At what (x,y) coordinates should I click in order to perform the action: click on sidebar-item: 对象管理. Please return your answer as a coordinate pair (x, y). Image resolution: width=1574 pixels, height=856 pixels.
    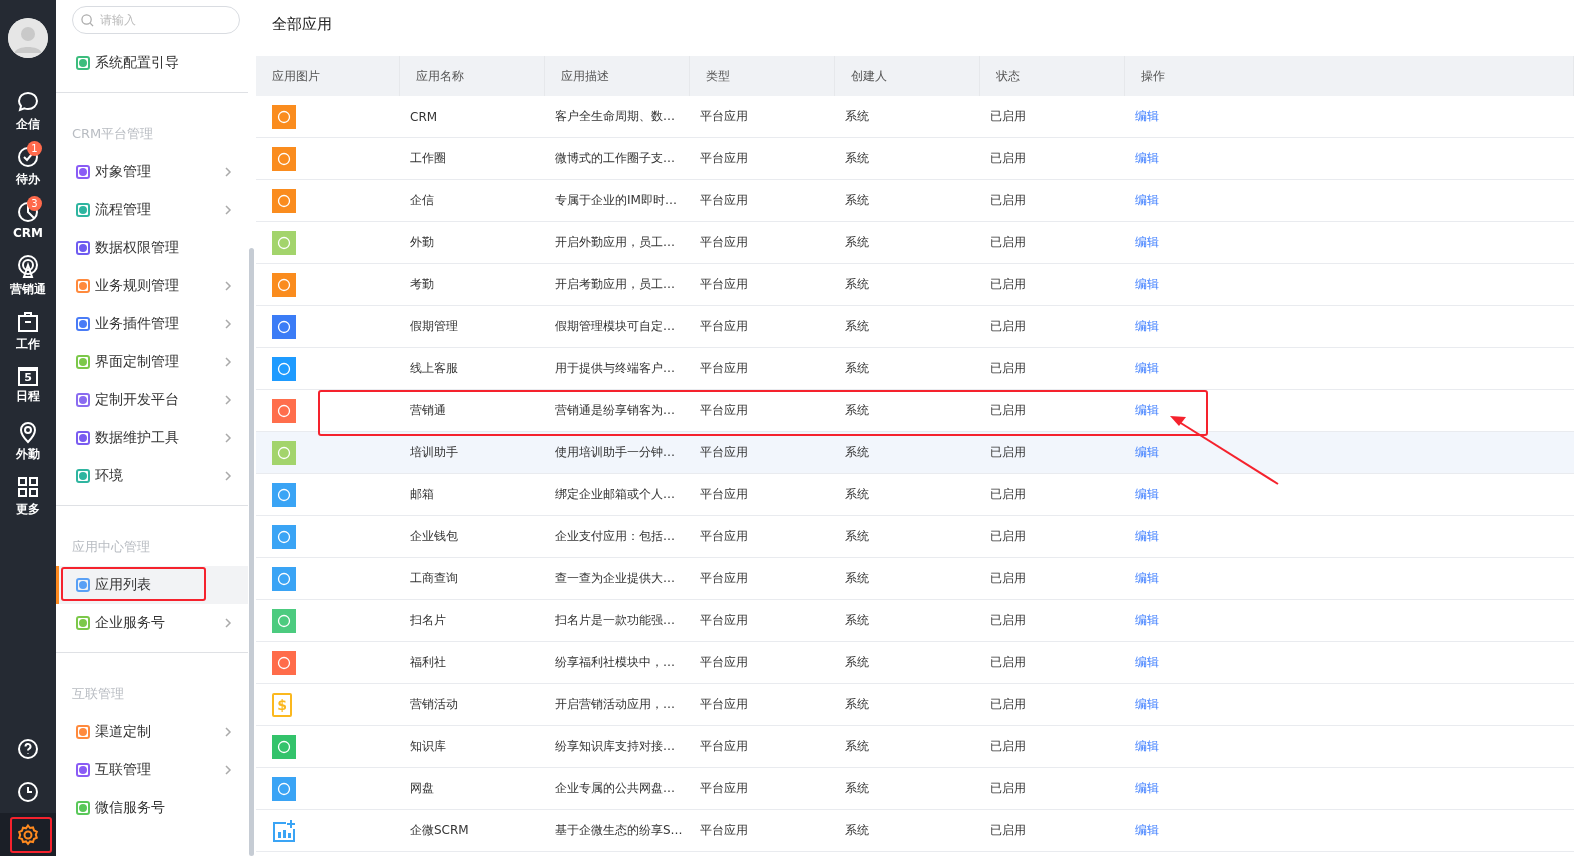
    Looking at the image, I should click on (152, 172).